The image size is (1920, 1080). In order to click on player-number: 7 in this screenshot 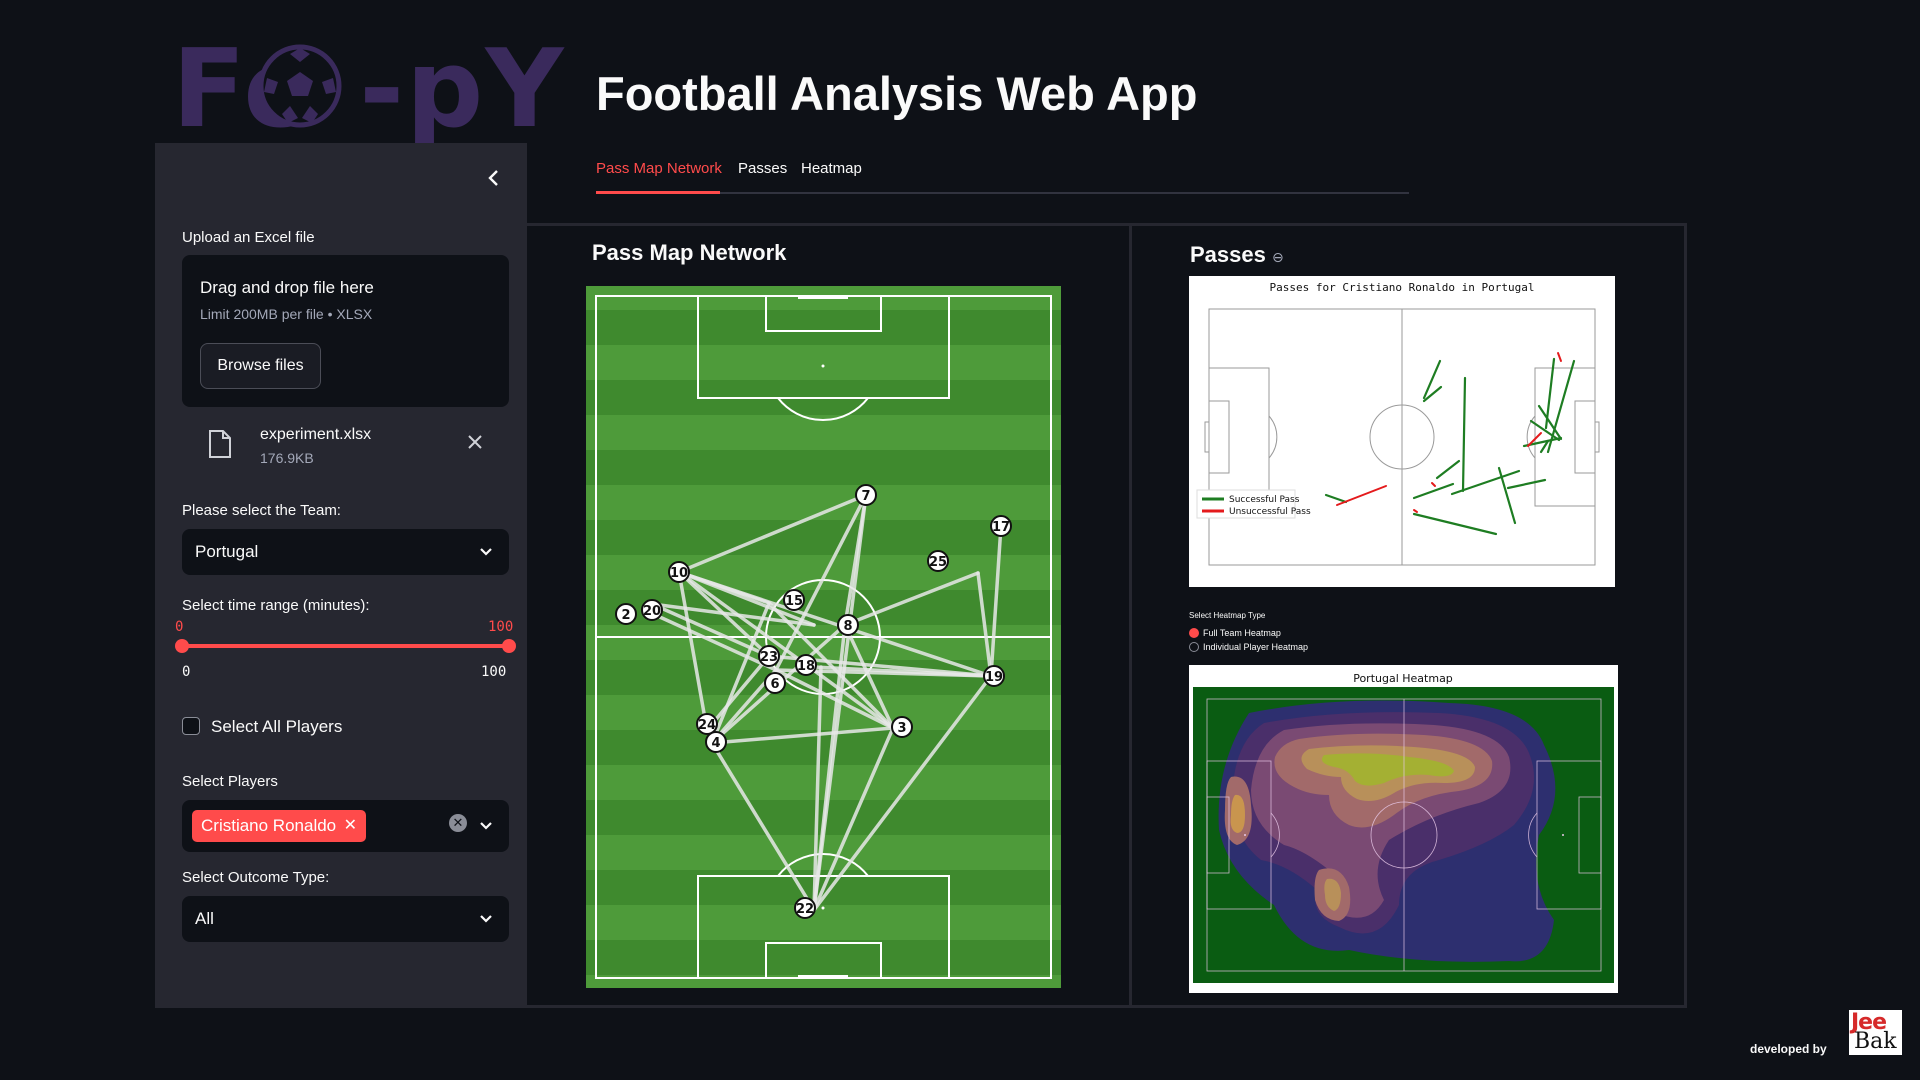, I will do `click(865, 496)`.